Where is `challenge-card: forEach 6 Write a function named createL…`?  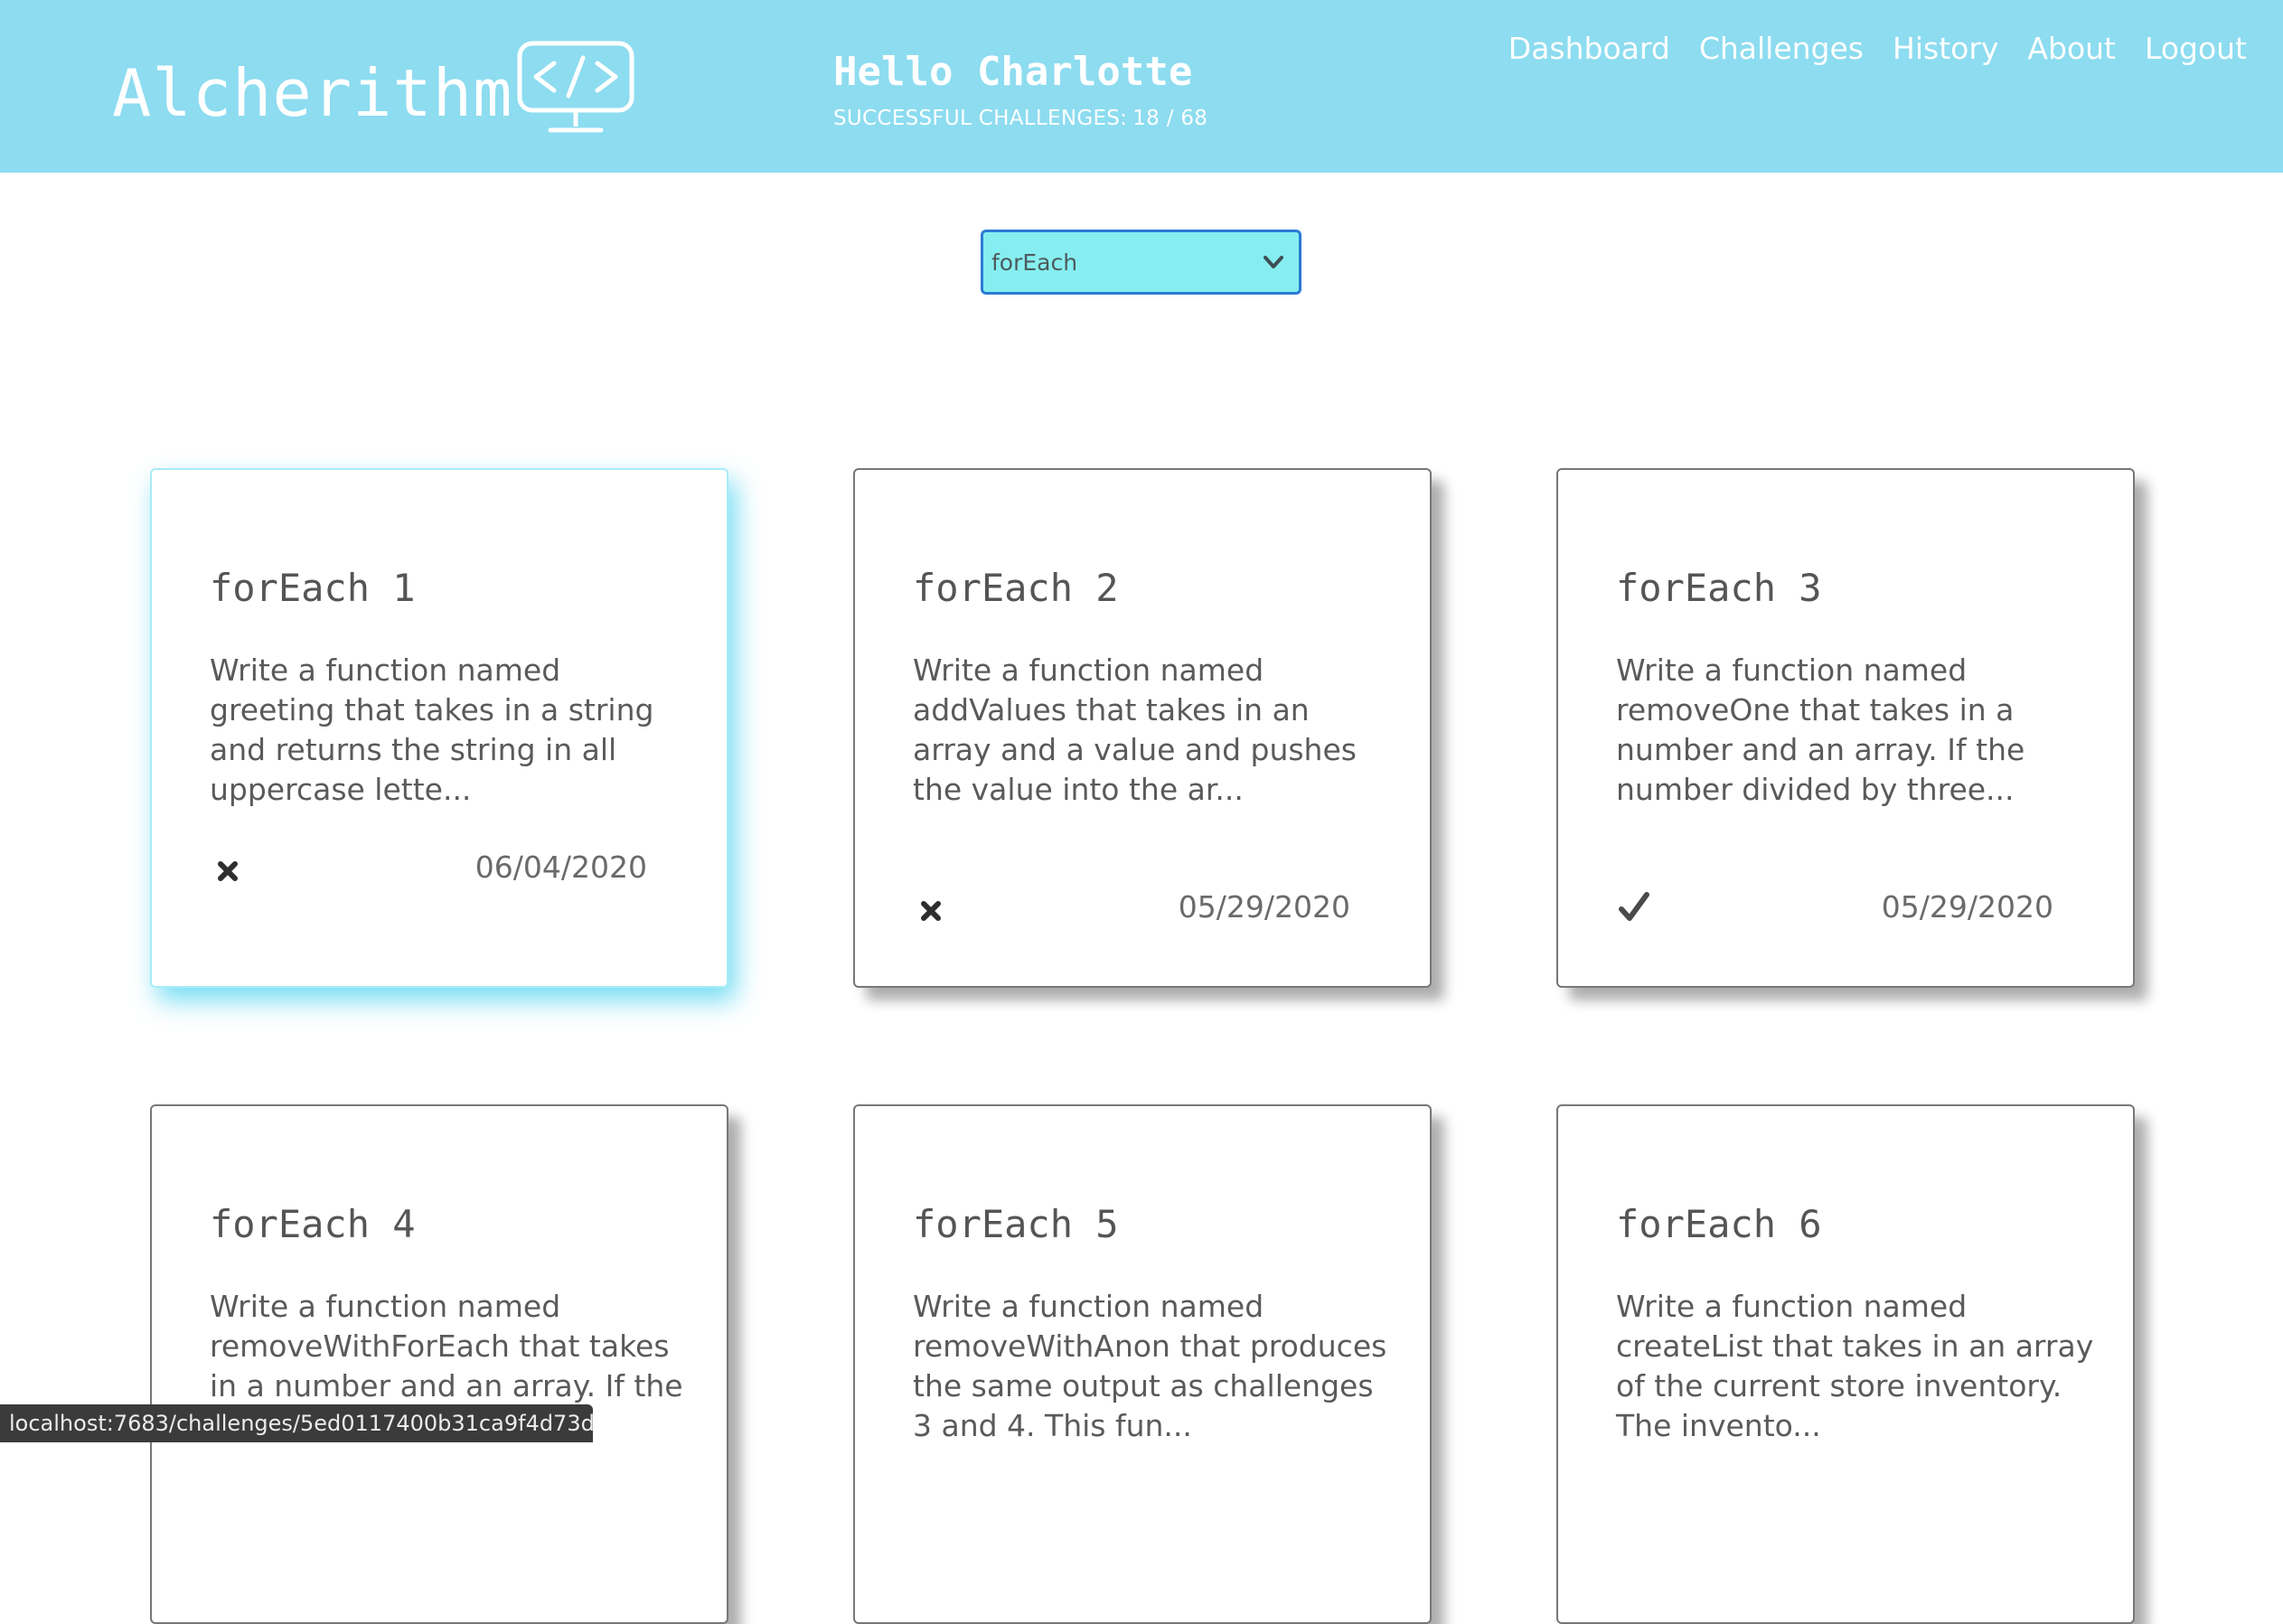 challenge-card: forEach 6 Write a function named createL… is located at coordinates (1845, 1364).